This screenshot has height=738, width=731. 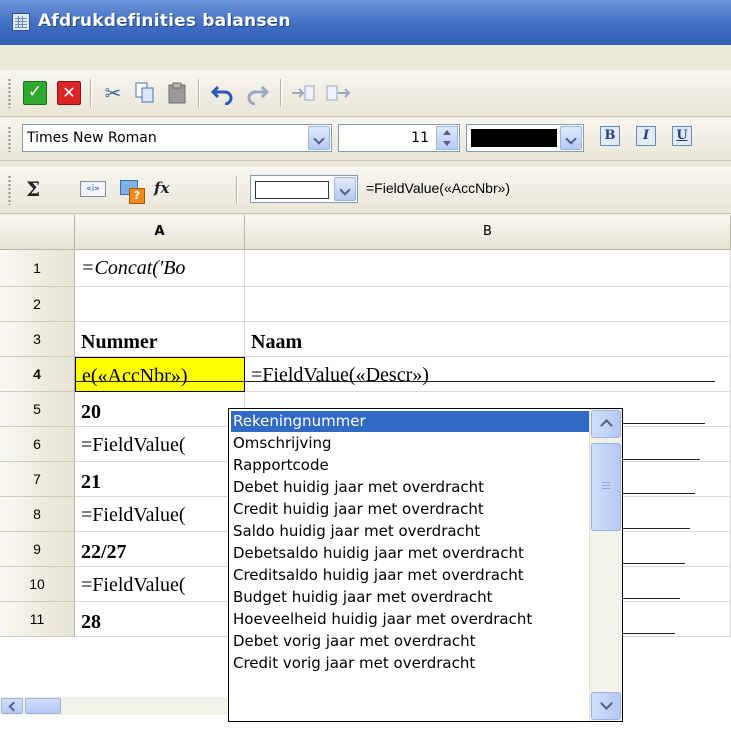 I want to click on row-header: 2, so click(x=37, y=304).